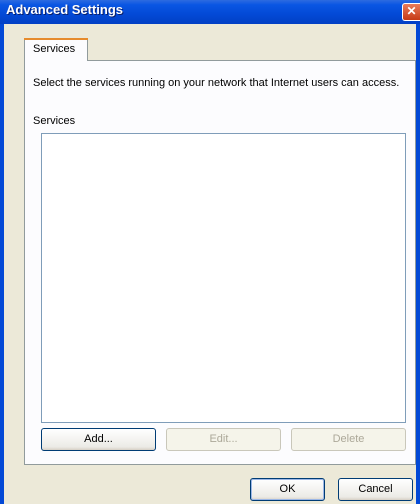  I want to click on close-icon: ✕, so click(411, 12).